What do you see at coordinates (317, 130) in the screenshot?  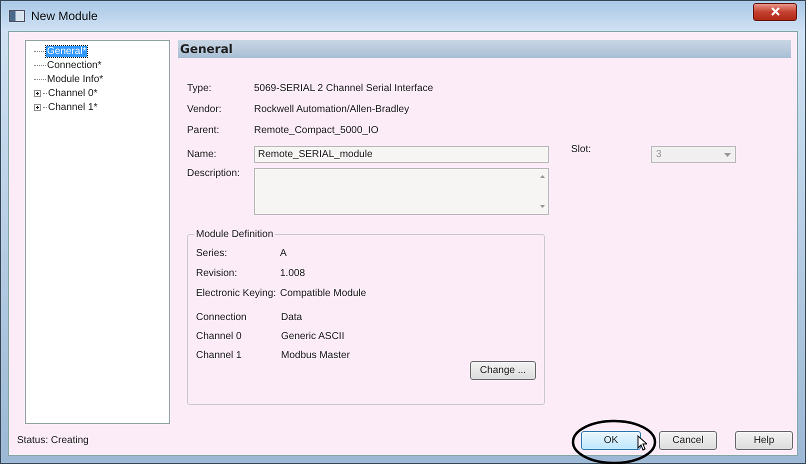 I see `field-value: Remote_Compact_5000_IO` at bounding box center [317, 130].